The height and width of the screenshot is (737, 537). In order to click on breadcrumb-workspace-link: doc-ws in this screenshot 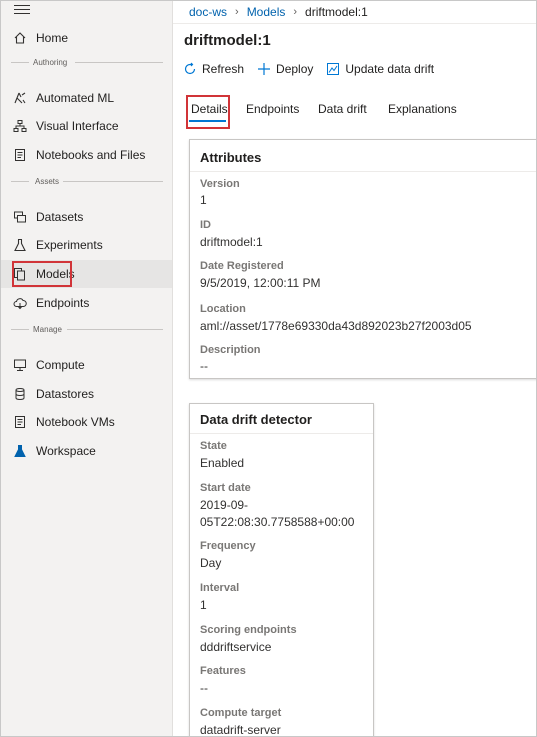, I will do `click(208, 12)`.